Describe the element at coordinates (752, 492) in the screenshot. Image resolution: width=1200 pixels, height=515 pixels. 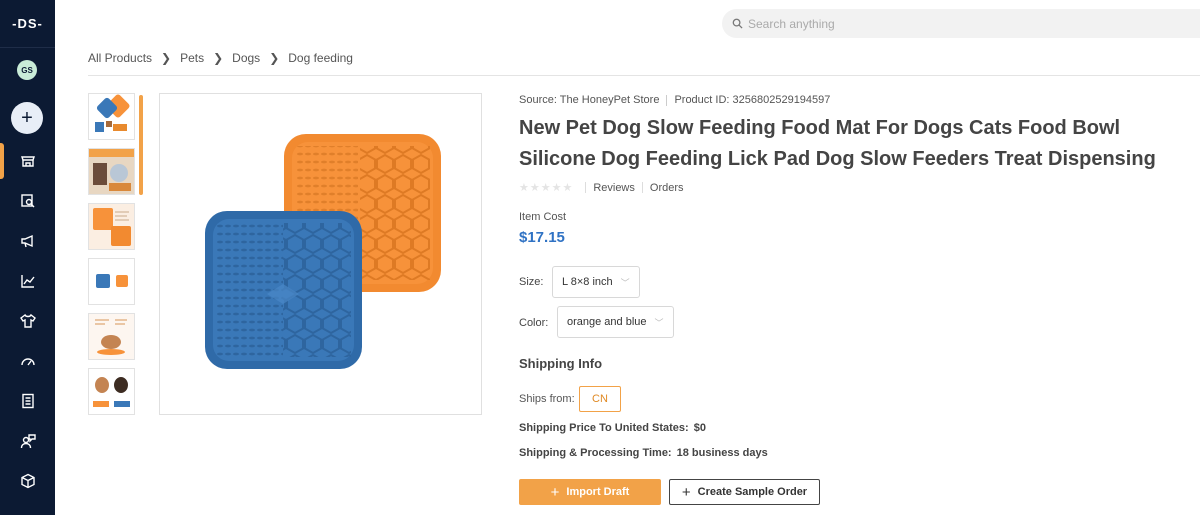
I see `create-sample-order-label: Create Sample Order` at that location.